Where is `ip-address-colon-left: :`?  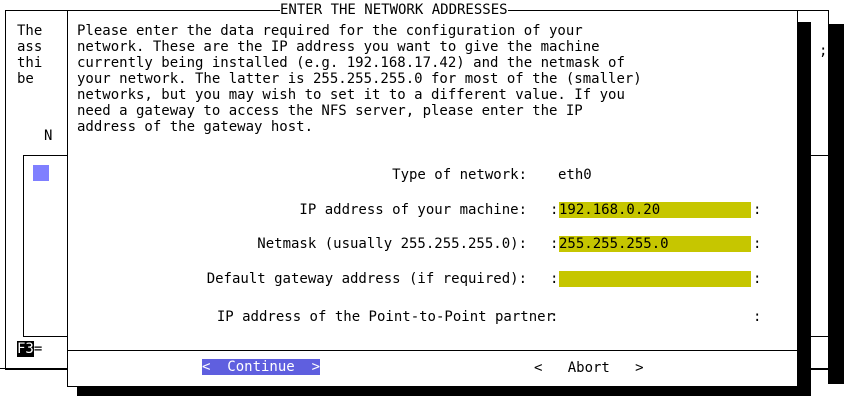
ip-address-colon-left: : is located at coordinates (554, 210).